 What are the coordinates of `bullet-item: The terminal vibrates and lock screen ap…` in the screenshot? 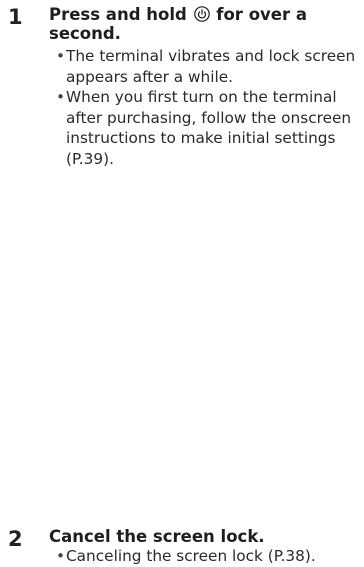 It's located at (210, 66).